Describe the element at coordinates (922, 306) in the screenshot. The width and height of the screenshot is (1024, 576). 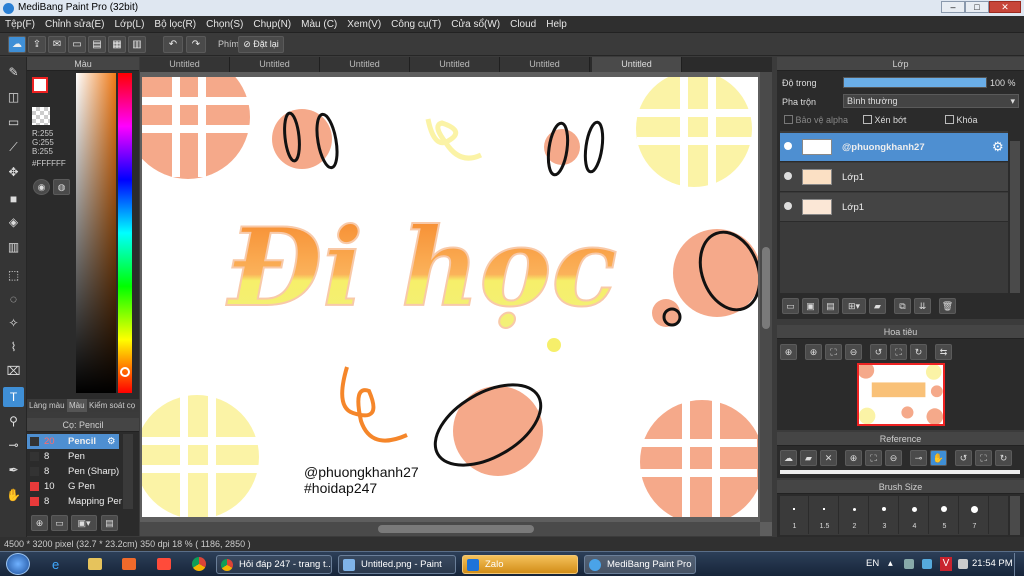
I see `merge-layer-icon: ⇊` at that location.